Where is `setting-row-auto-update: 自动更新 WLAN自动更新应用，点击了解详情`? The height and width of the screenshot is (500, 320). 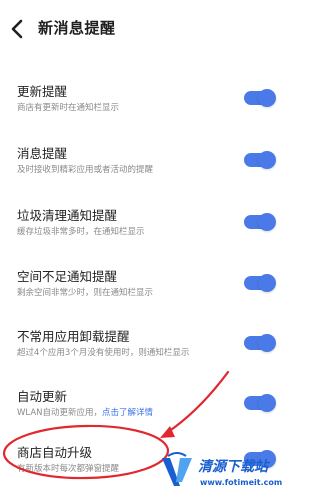
setting-row-auto-update: 自动更新 WLAN自动更新应用，点击了解详情 is located at coordinates (145, 414).